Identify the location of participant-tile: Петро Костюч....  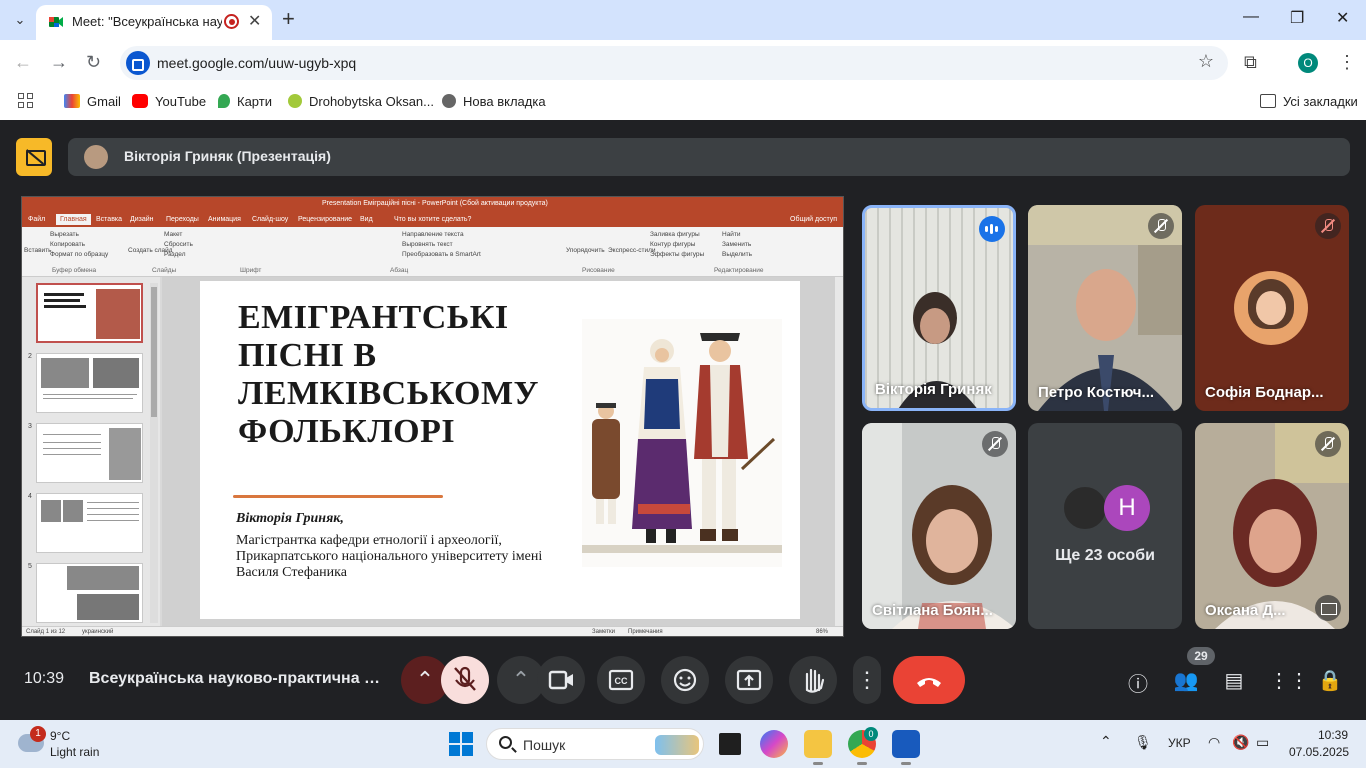
(1105, 308).